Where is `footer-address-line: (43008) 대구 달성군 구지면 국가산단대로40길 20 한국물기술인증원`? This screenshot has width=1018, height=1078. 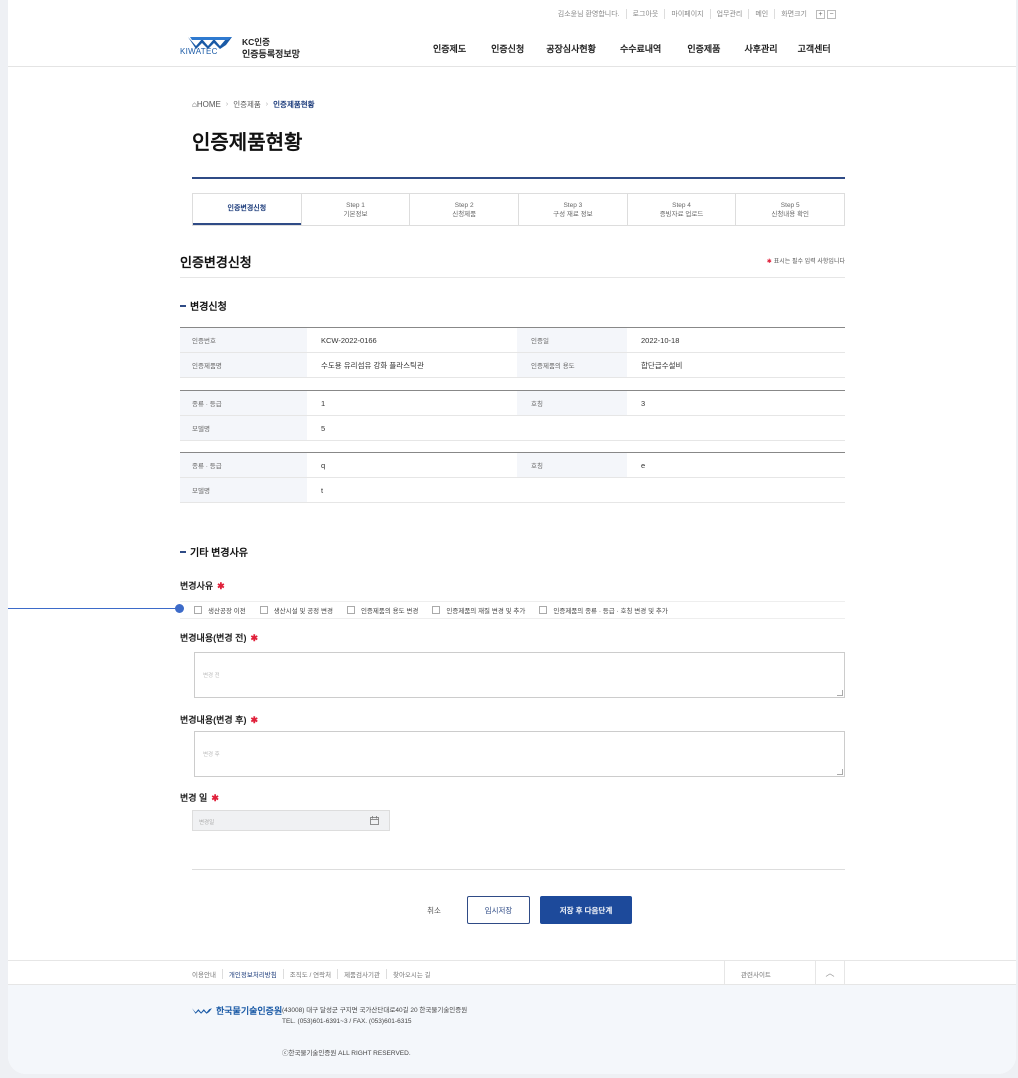
footer-address-line: (43008) 대구 달성군 구지면 국가산단대로40길 20 한국물기술인증원 is located at coordinates (375, 1010).